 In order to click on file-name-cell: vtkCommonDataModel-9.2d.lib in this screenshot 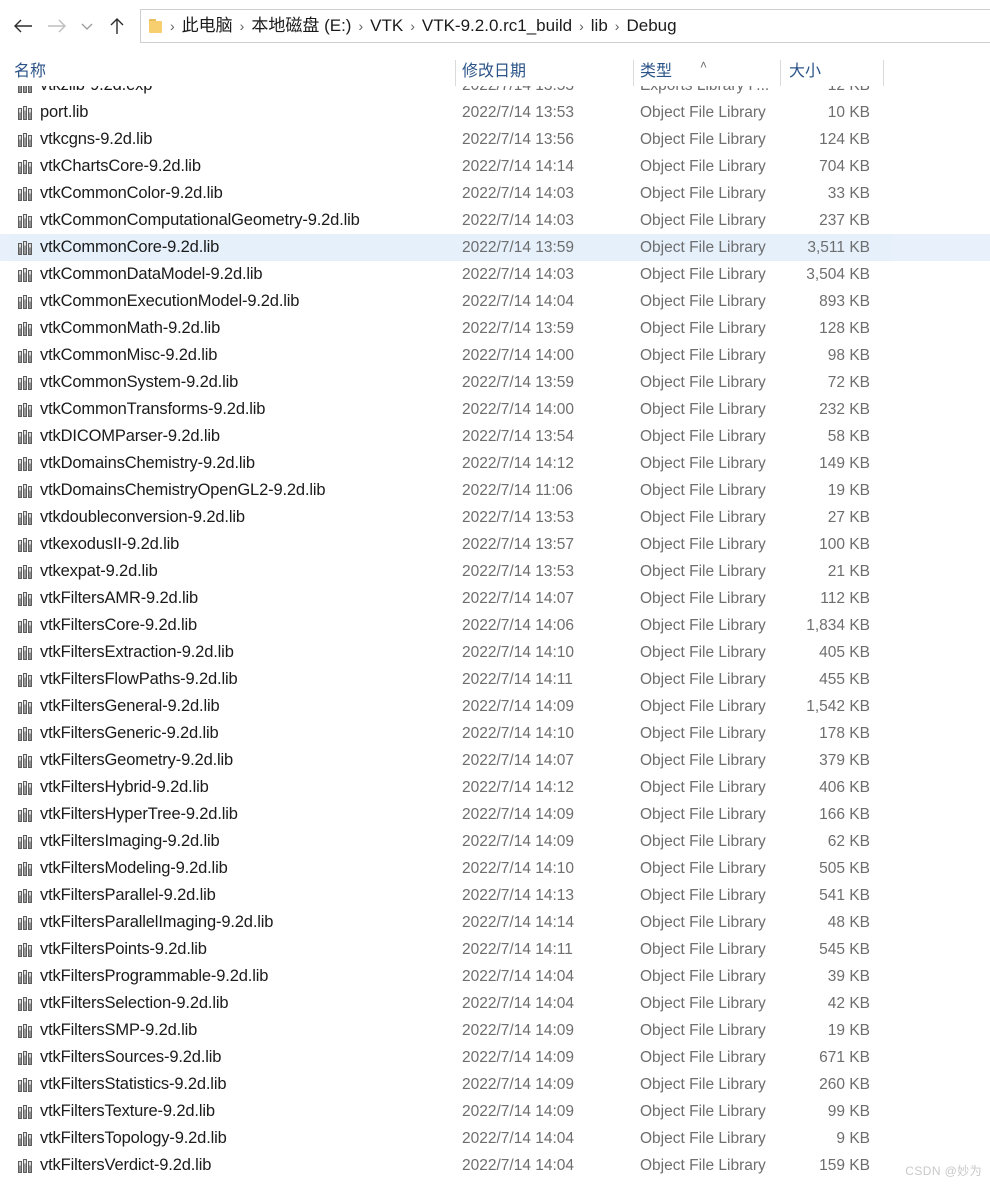, I will do `click(151, 274)`.